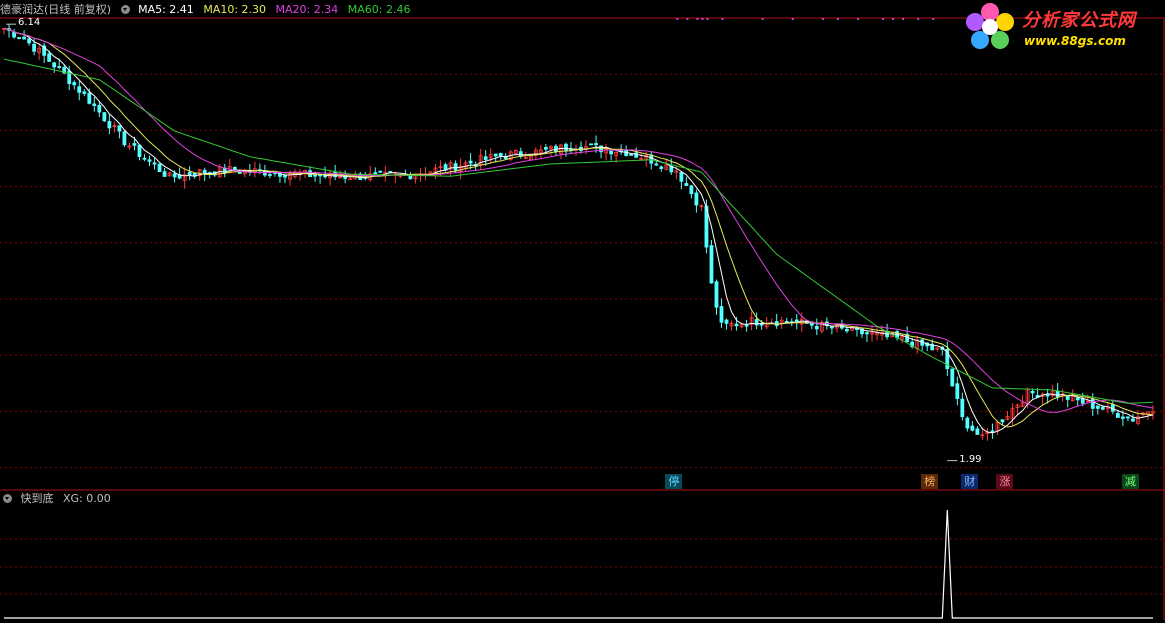 The height and width of the screenshot is (623, 1165). I want to click on event-badge: 榜, so click(930, 481).